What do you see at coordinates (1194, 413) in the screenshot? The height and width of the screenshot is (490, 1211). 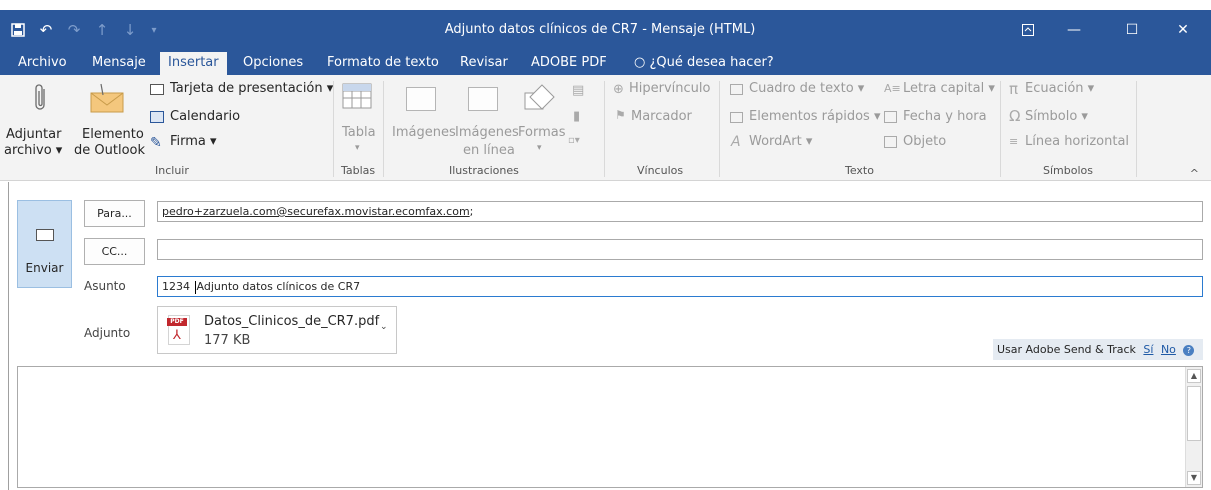 I see `scroll-thumb` at bounding box center [1194, 413].